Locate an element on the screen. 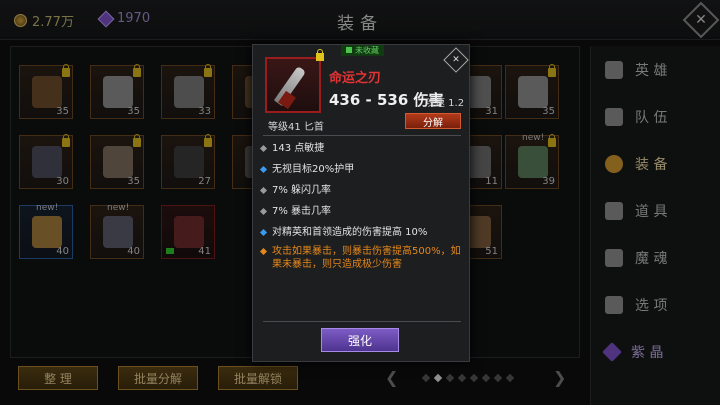 The image size is (720, 405). stat-line: 无视目标20%护甲 is located at coordinates (362, 169).